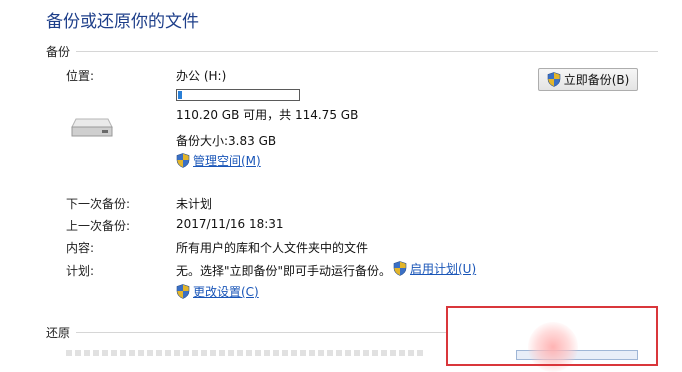 This screenshot has width=682, height=372. Describe the element at coordinates (367, 51) in the screenshot. I see `backup-section-divider` at that location.